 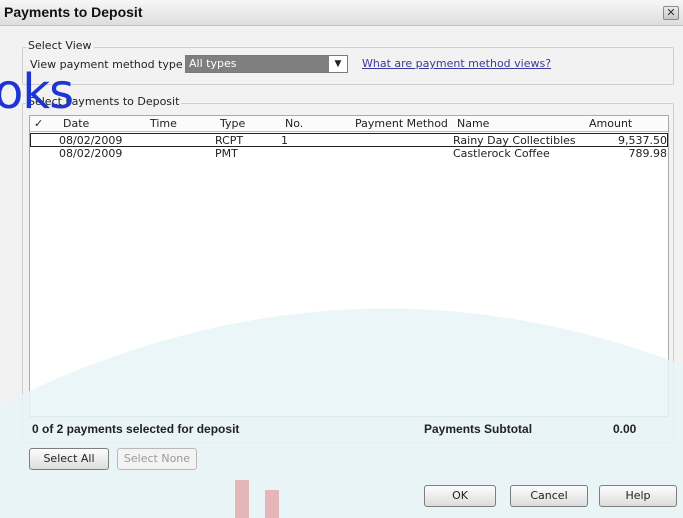 I want to click on select-view-label: Select View, so click(x=60, y=45).